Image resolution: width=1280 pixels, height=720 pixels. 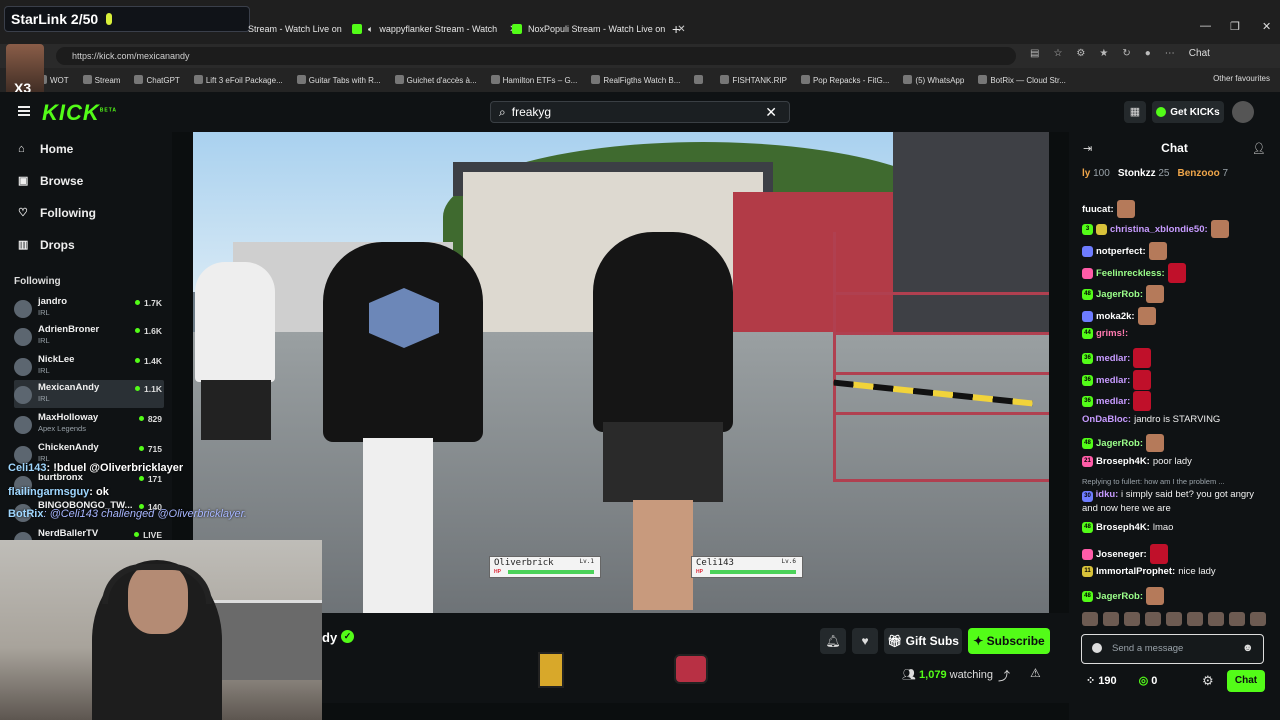 What do you see at coordinates (1177, 294) in the screenshot?
I see `chat-message: 48 JagerRob:` at bounding box center [1177, 294].